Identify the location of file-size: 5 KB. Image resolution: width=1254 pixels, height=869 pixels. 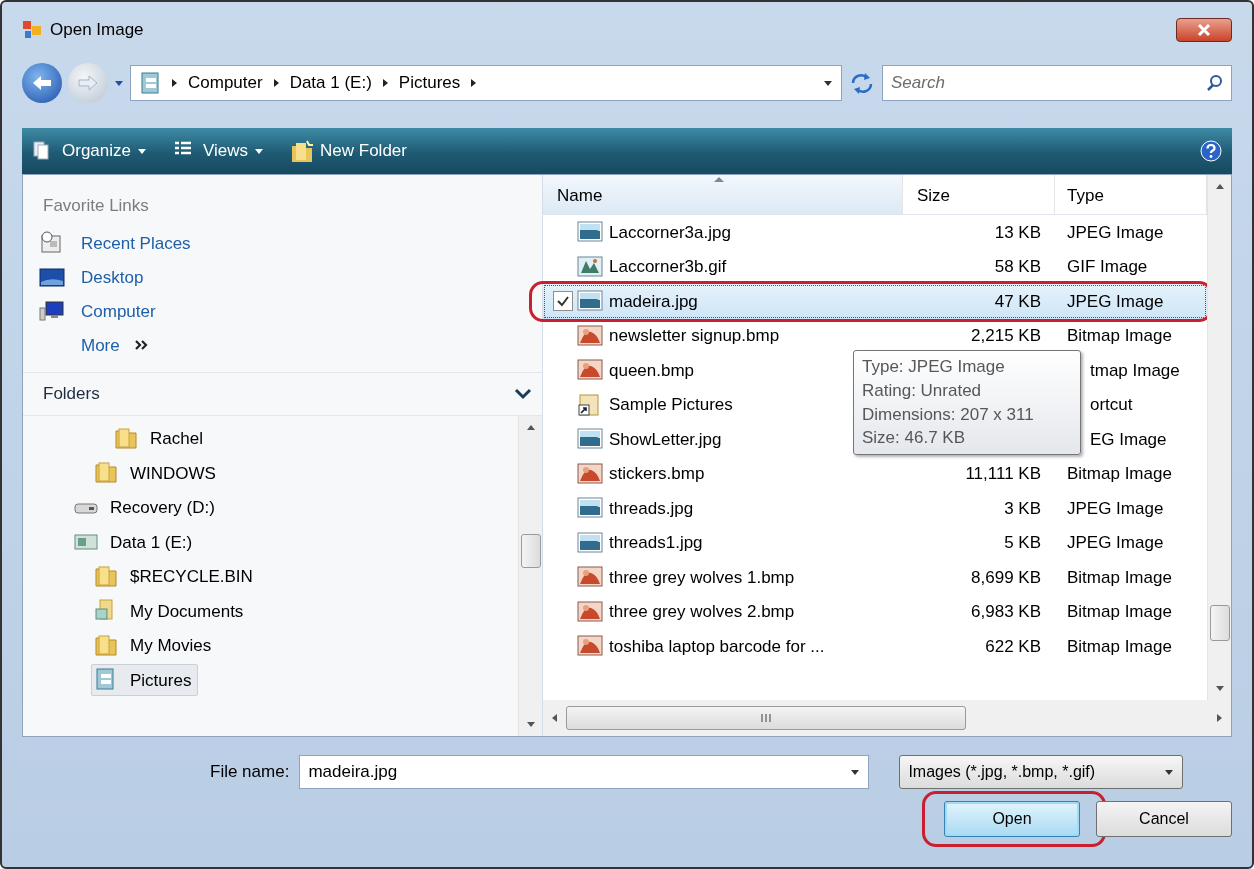
(1022, 542).